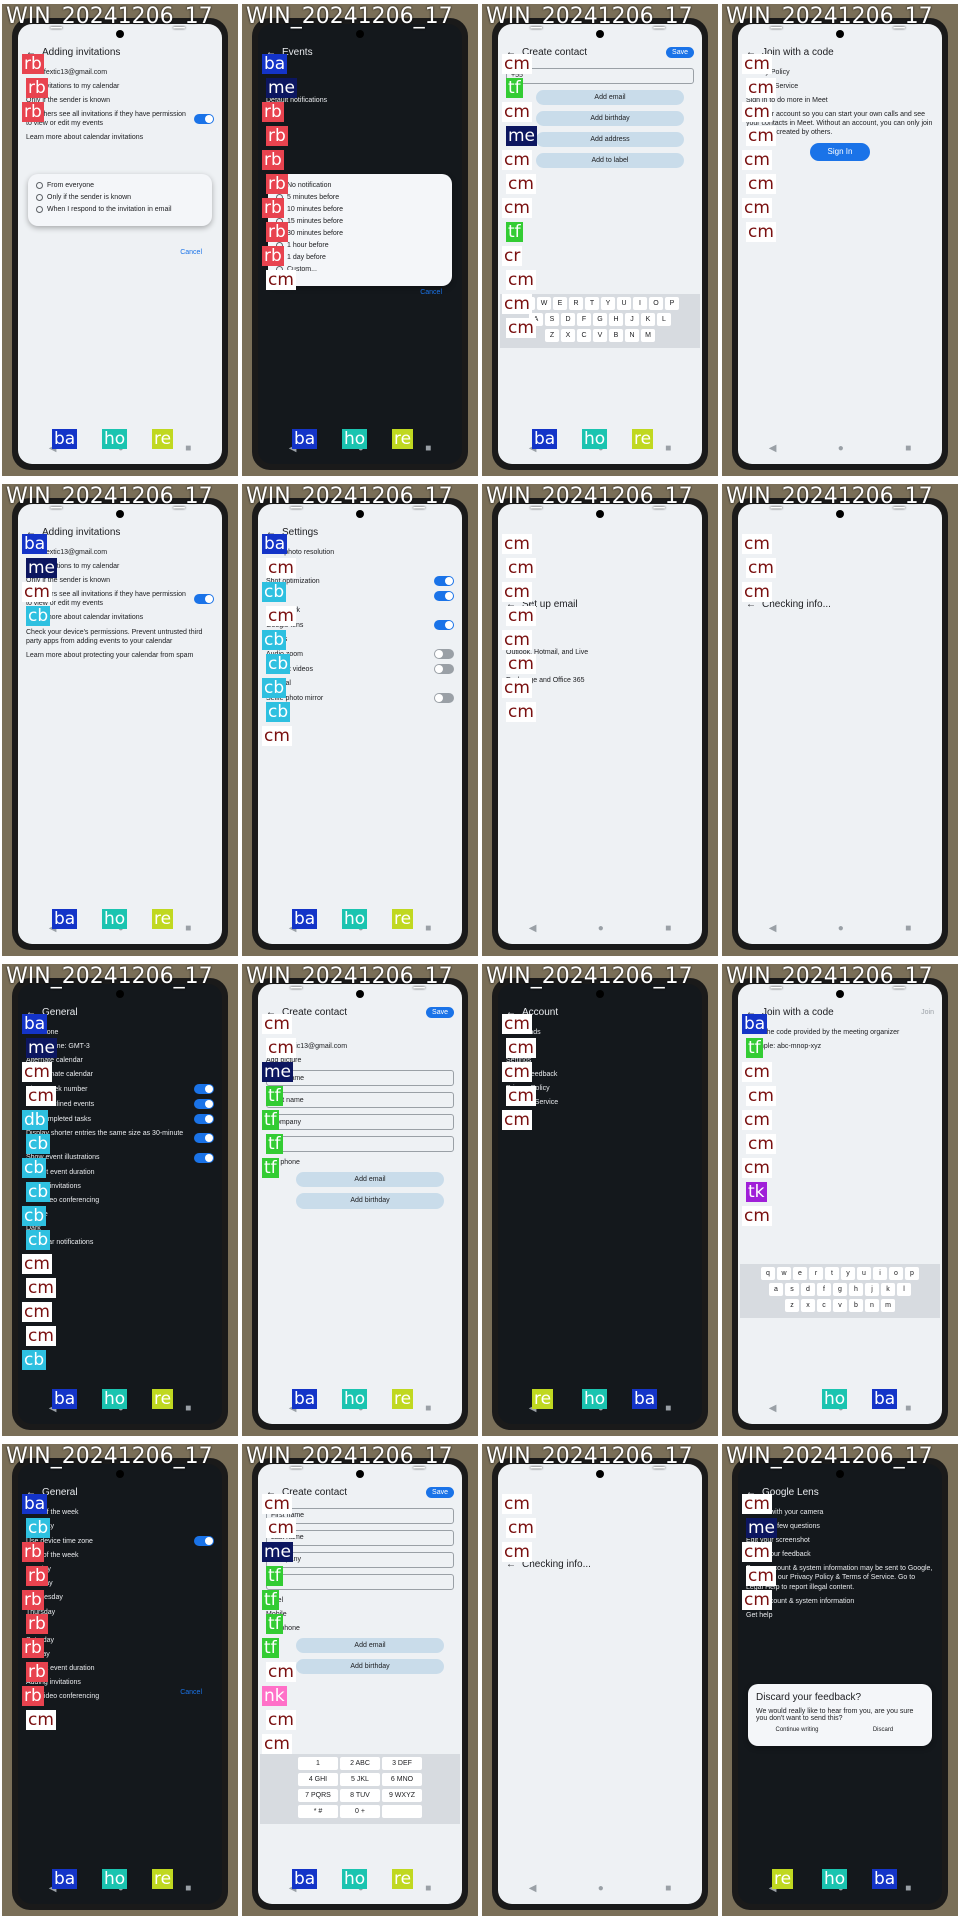  I want to click on key: W, so click(544, 303).